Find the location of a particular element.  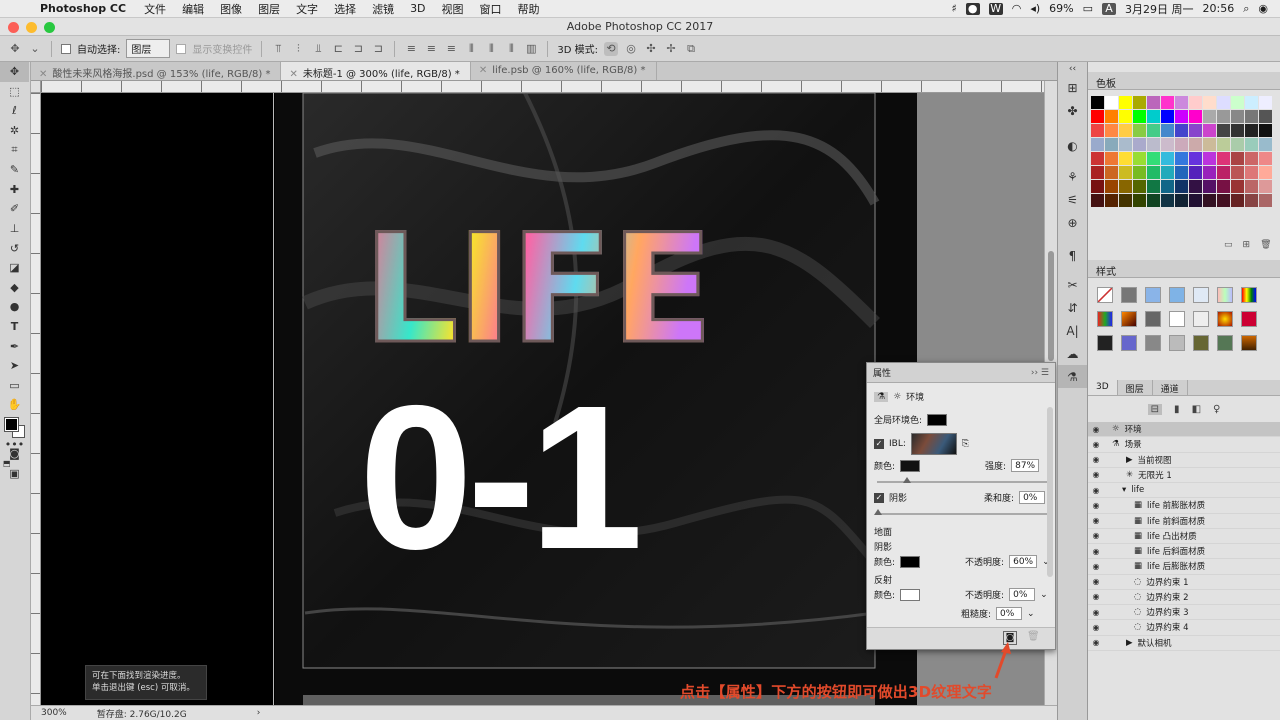

ibl-color-swatch is located at coordinates (910, 465).